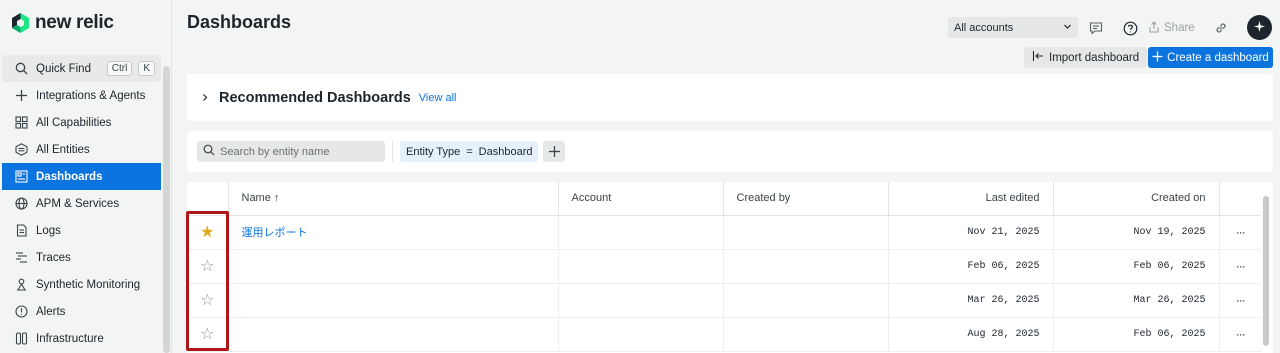 The image size is (1280, 353). I want to click on sidebar-item-quick-find: Quick Find Ctrl K, so click(81, 68).